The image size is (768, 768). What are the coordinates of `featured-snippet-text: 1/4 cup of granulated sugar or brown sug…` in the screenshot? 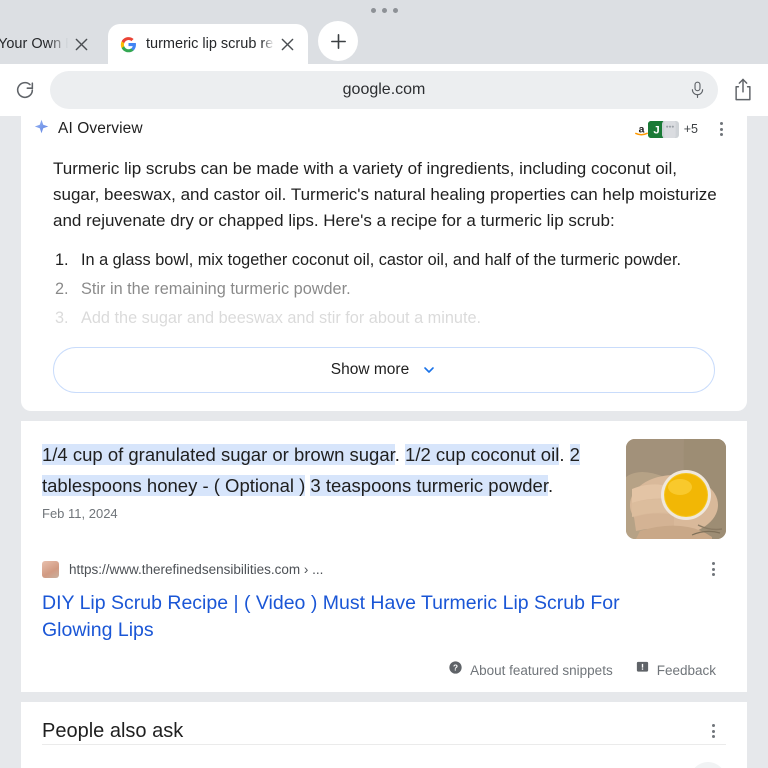 It's located at (327, 470).